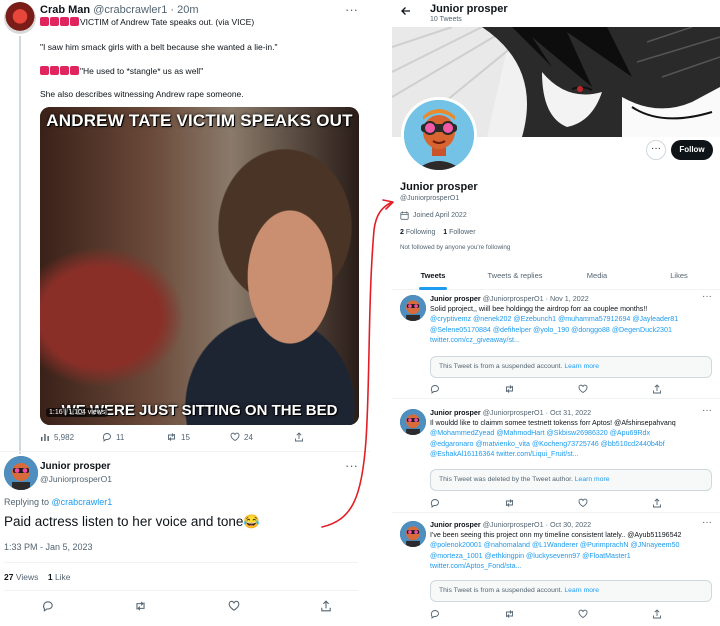 The image size is (720, 626). What do you see at coordinates (45, 437) in the screenshot?
I see `views-icon` at bounding box center [45, 437].